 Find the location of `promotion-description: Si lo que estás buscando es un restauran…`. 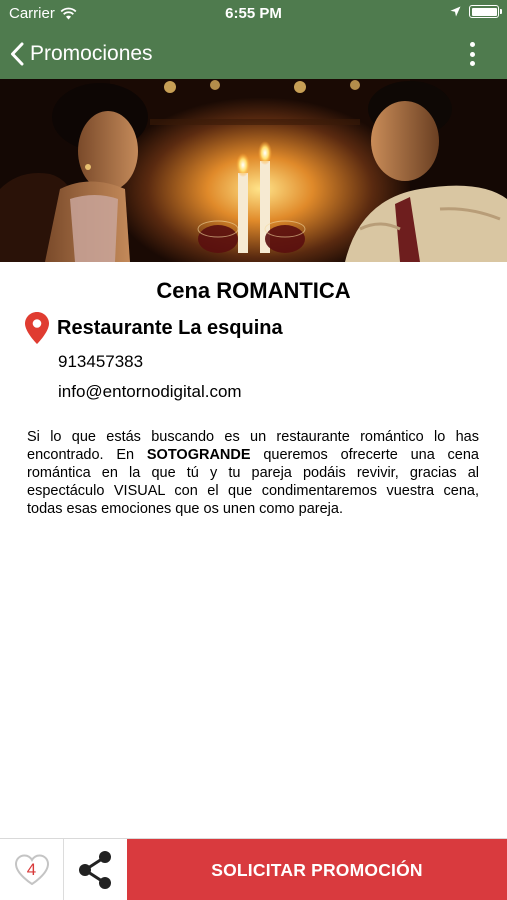

promotion-description: Si lo que estás buscando es un restauran… is located at coordinates (253, 473).